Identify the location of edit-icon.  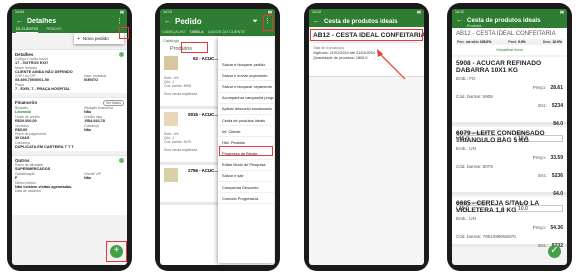
(121, 54).